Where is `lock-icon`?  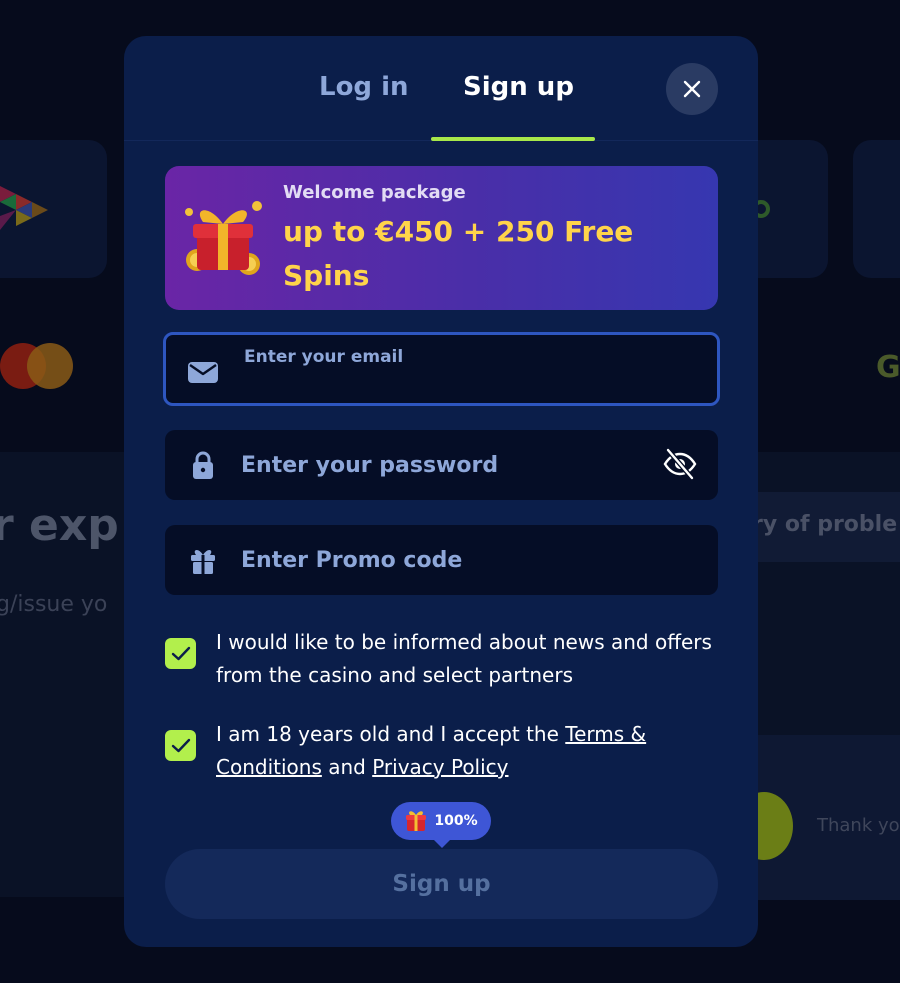 lock-icon is located at coordinates (203, 465).